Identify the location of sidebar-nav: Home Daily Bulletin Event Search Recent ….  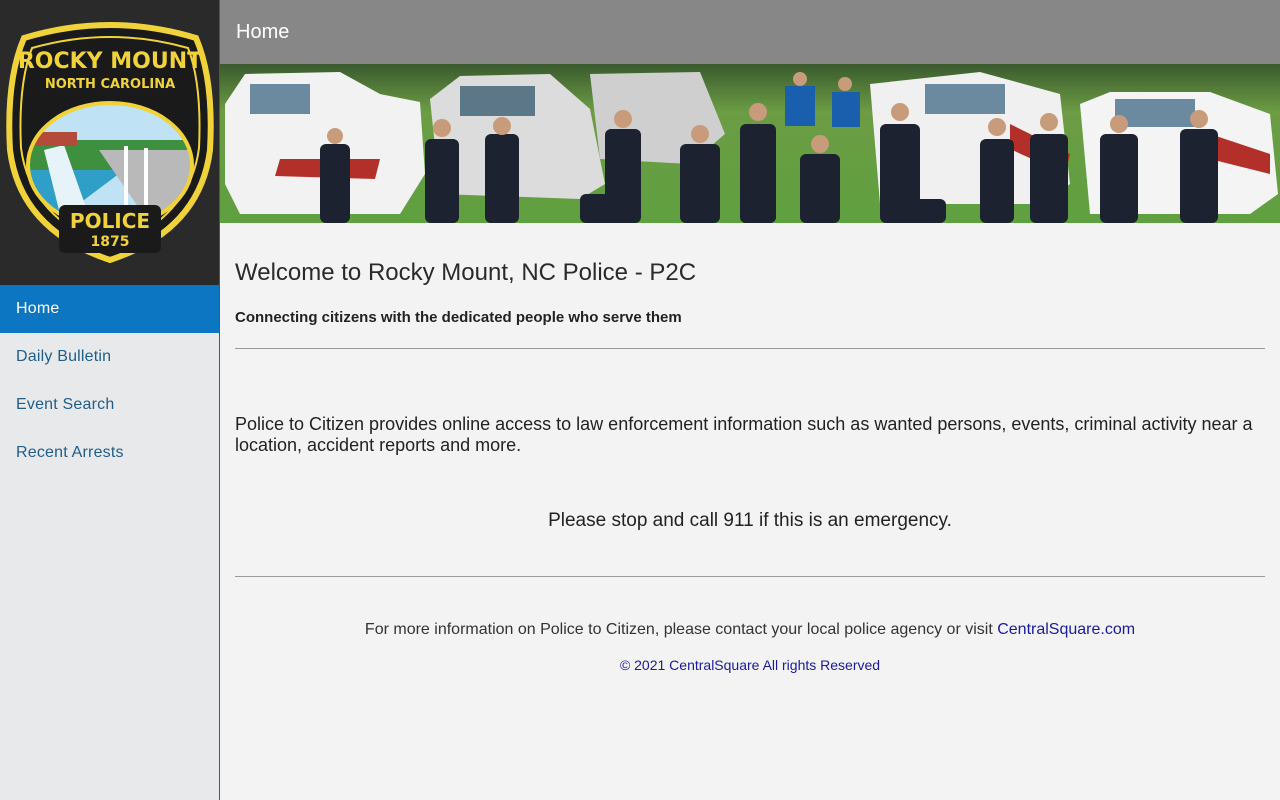
(109, 381).